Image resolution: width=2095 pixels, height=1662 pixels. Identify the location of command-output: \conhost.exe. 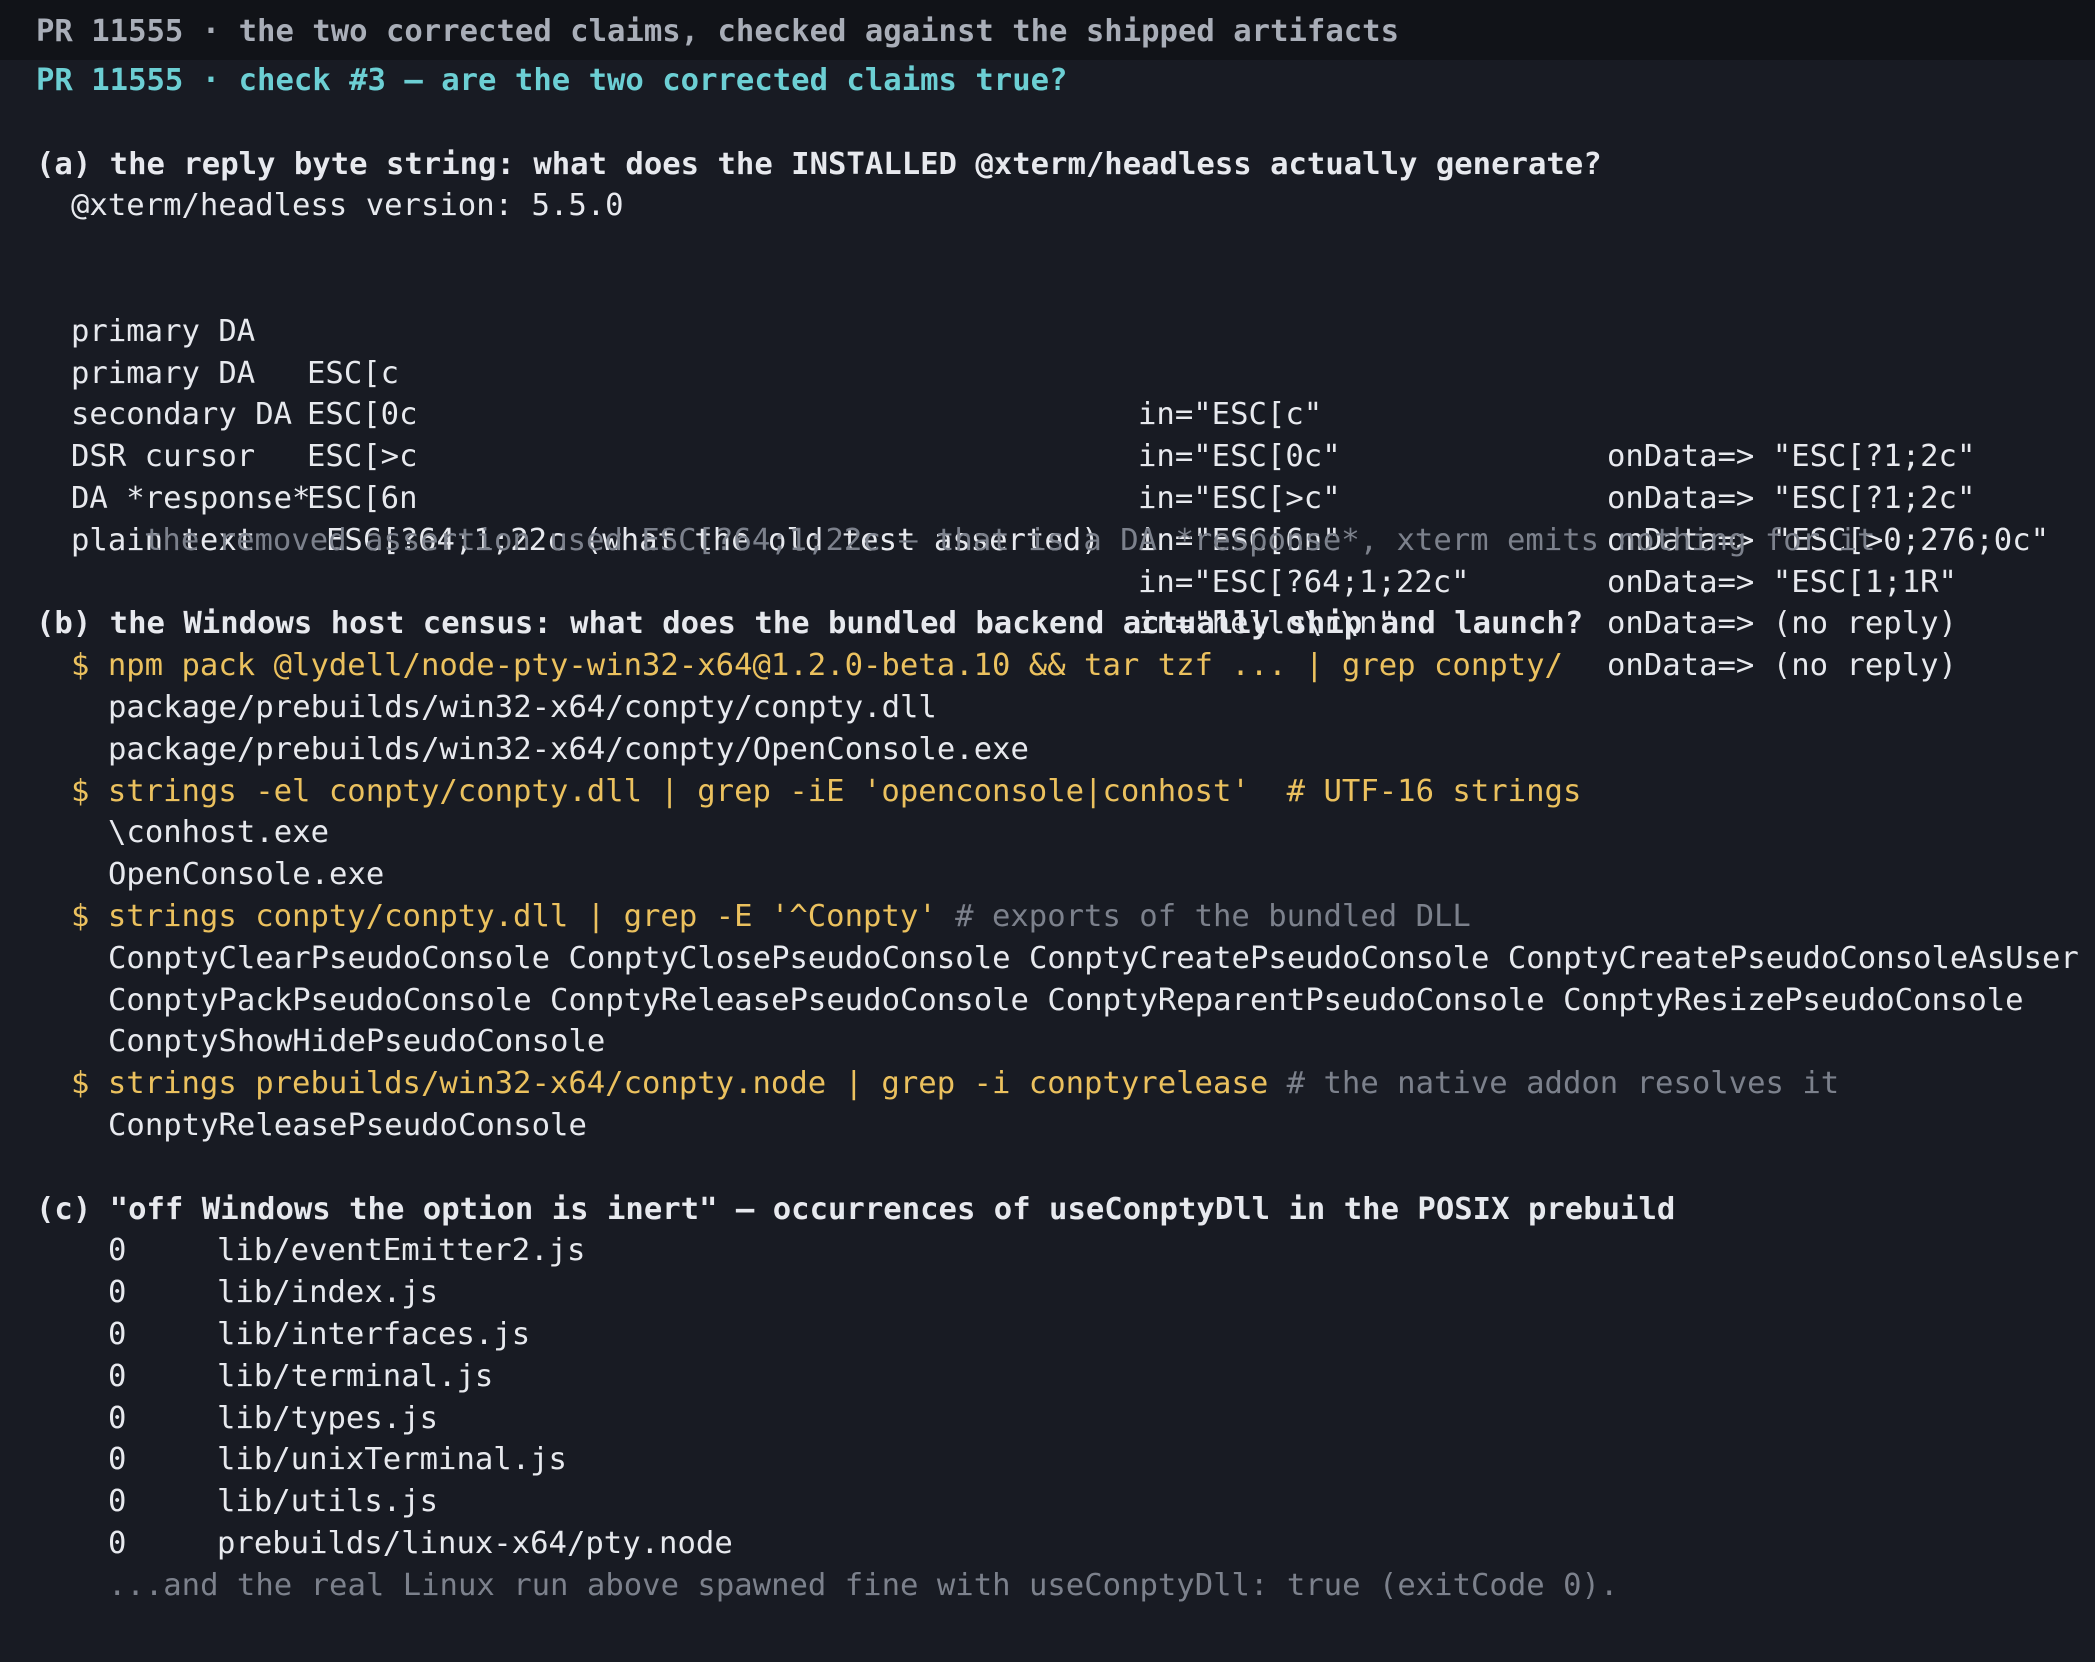
(219, 833).